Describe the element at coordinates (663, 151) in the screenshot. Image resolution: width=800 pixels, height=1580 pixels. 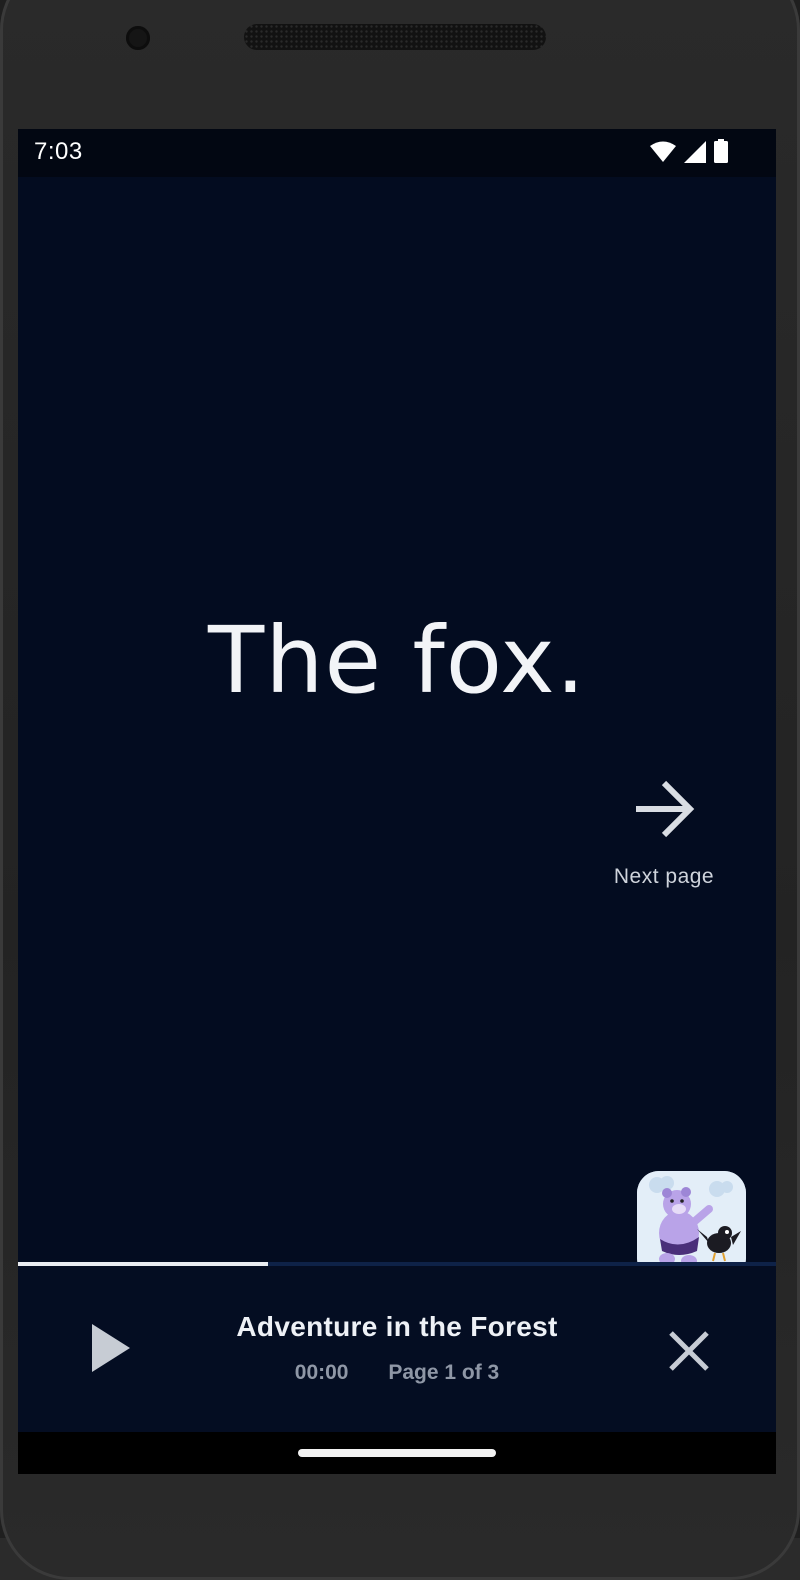
I see `wifi-icon` at that location.